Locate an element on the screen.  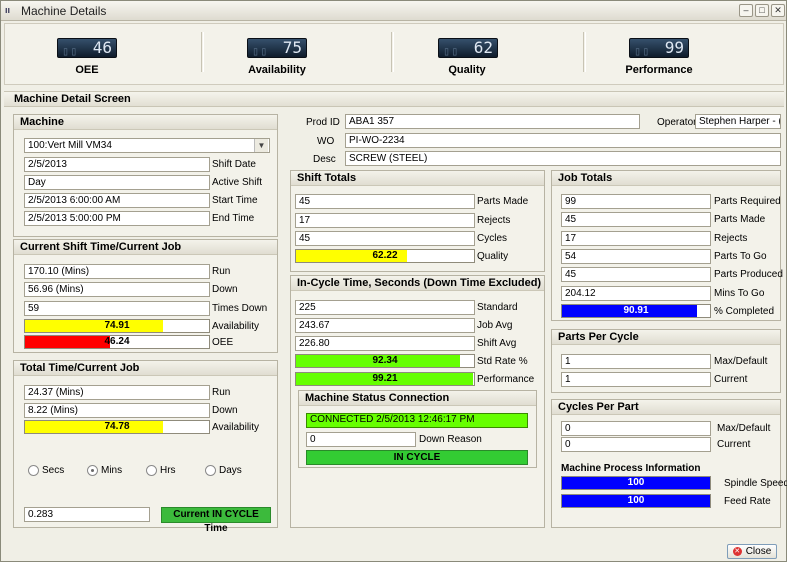
total-down-label: Down is located at coordinates (225, 410).